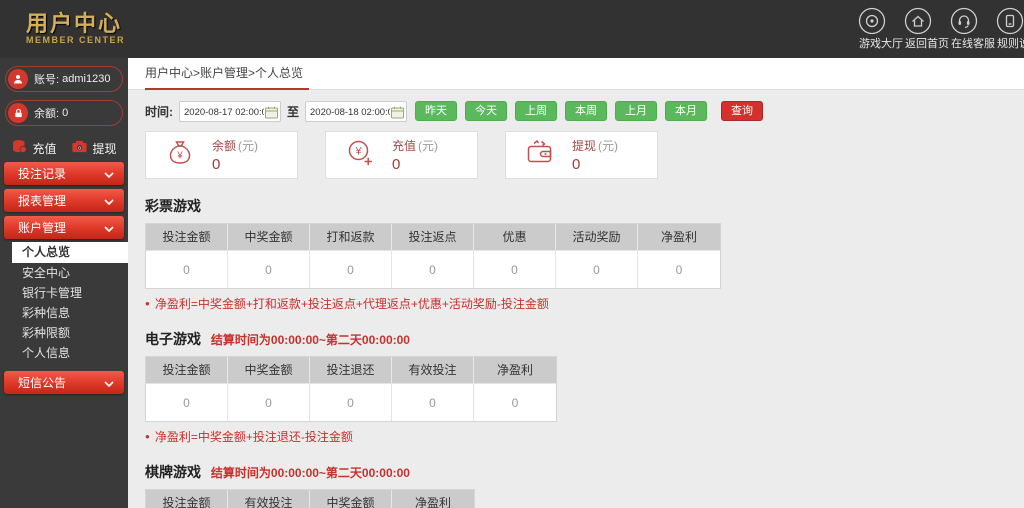  I want to click on quick-yesterday-button: 昨天, so click(436, 111).